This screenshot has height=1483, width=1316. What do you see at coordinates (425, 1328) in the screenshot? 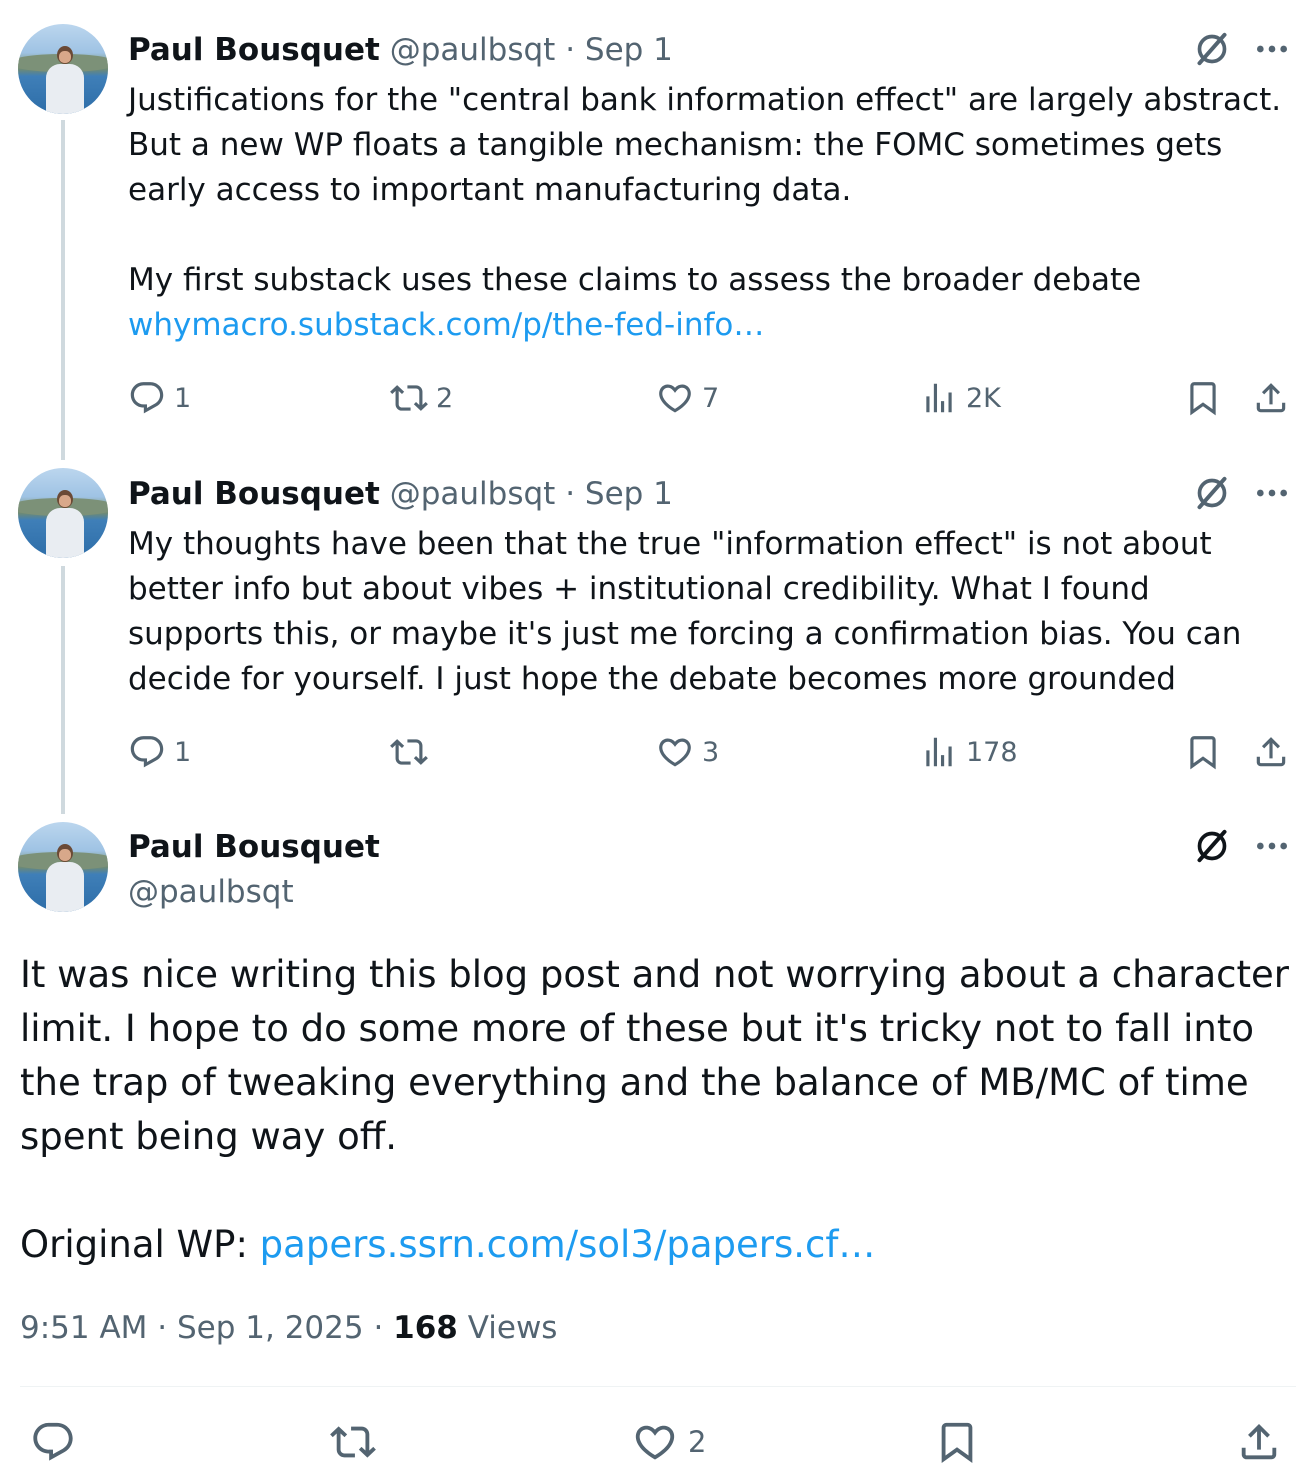
I see `views-total: 168` at bounding box center [425, 1328].